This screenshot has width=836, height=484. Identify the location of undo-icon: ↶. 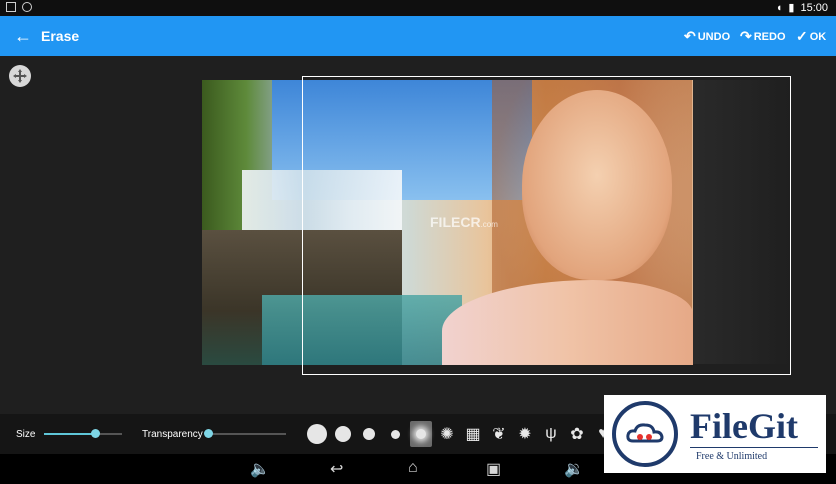
(690, 36).